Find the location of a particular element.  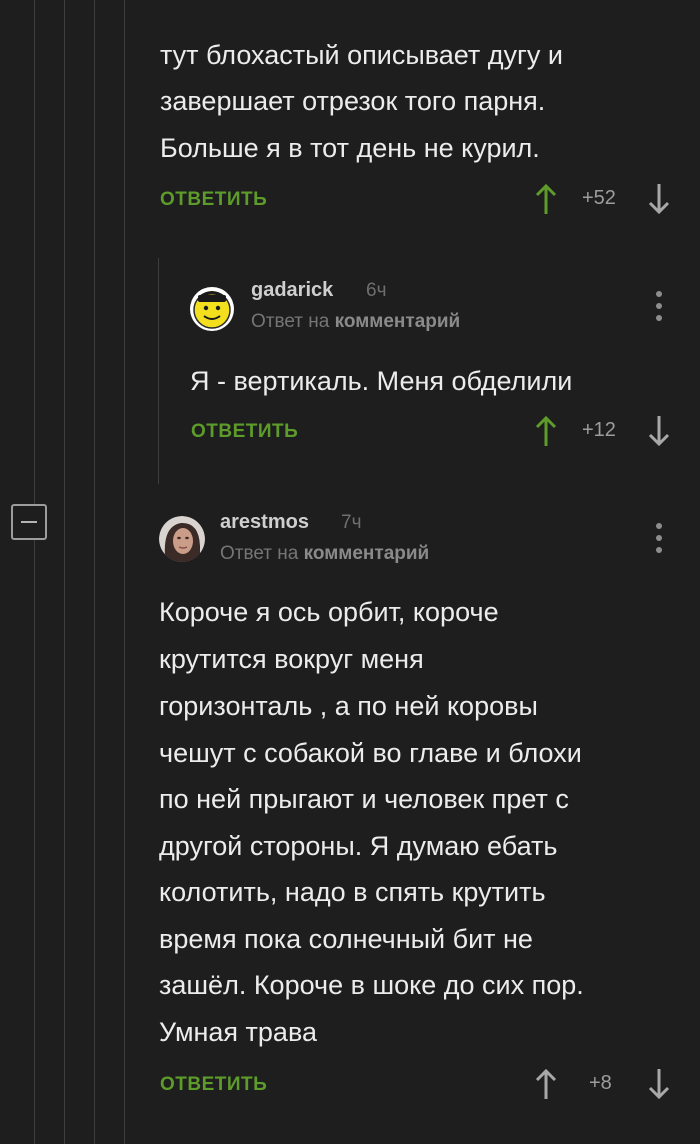

comment-text-line: тут блохастый описывает дугу и is located at coordinates (361, 55).